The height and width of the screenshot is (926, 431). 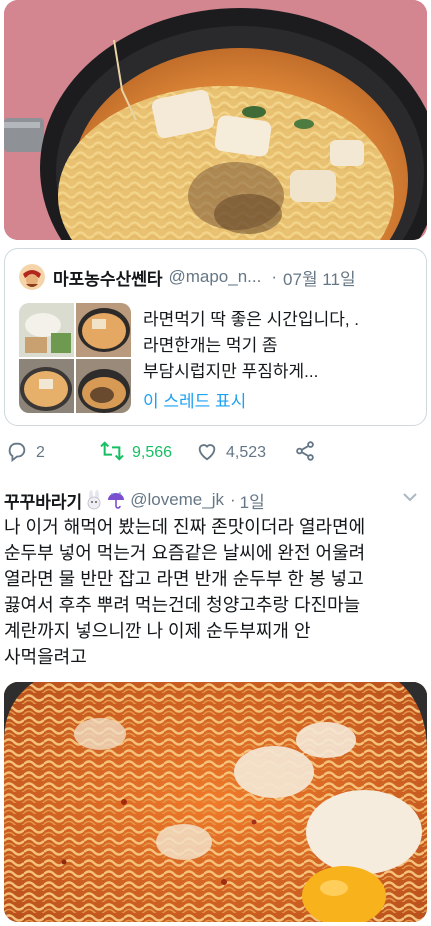 I want to click on reply-button: 2, so click(x=25, y=453).